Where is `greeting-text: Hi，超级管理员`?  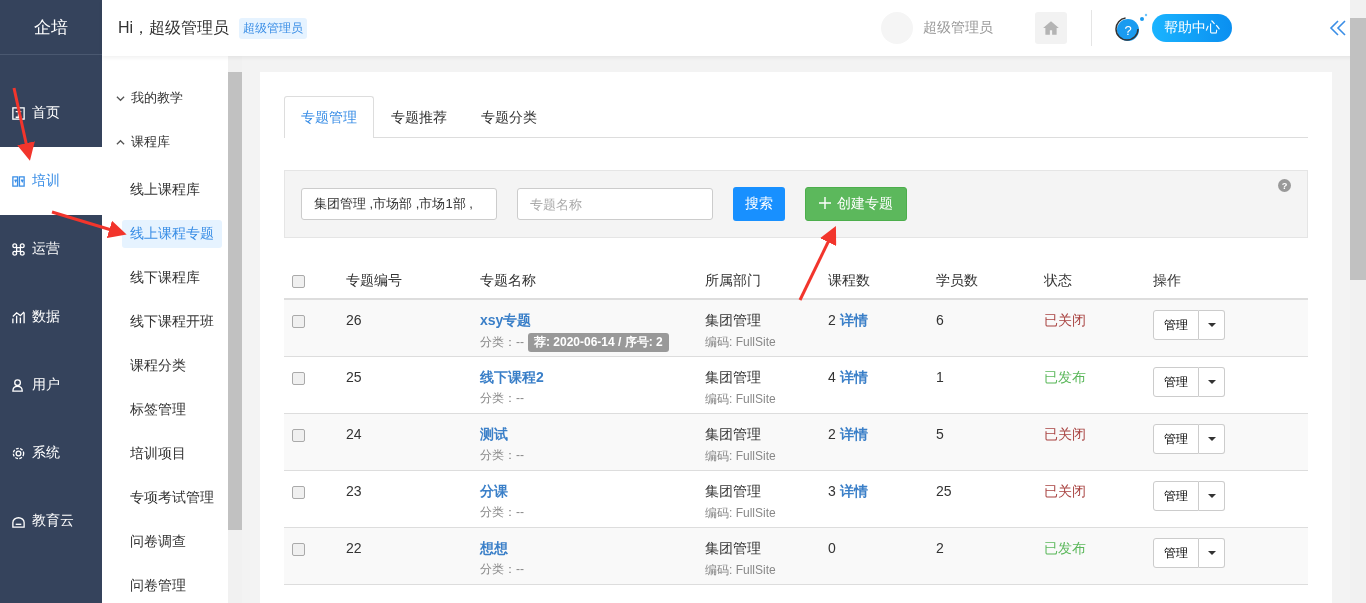
greeting-text: Hi，超级管理员 is located at coordinates (174, 27).